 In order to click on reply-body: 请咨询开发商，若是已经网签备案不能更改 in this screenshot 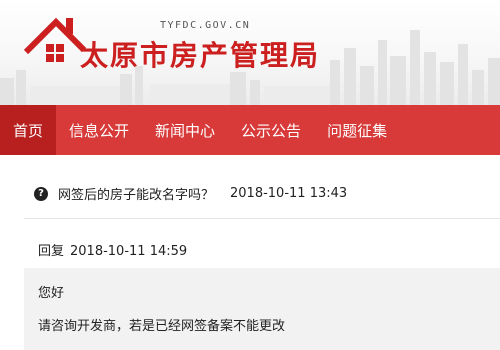, I will do `click(162, 326)`.